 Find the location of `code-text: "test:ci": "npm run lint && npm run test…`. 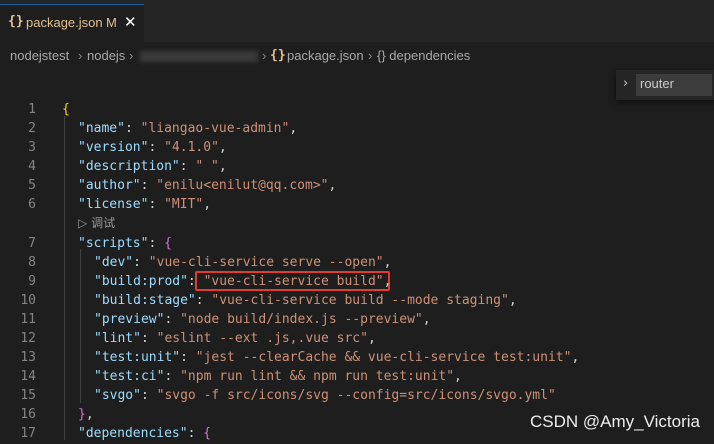

code-text: "test:ci": "npm run lint && npm run test… is located at coordinates (278, 376).